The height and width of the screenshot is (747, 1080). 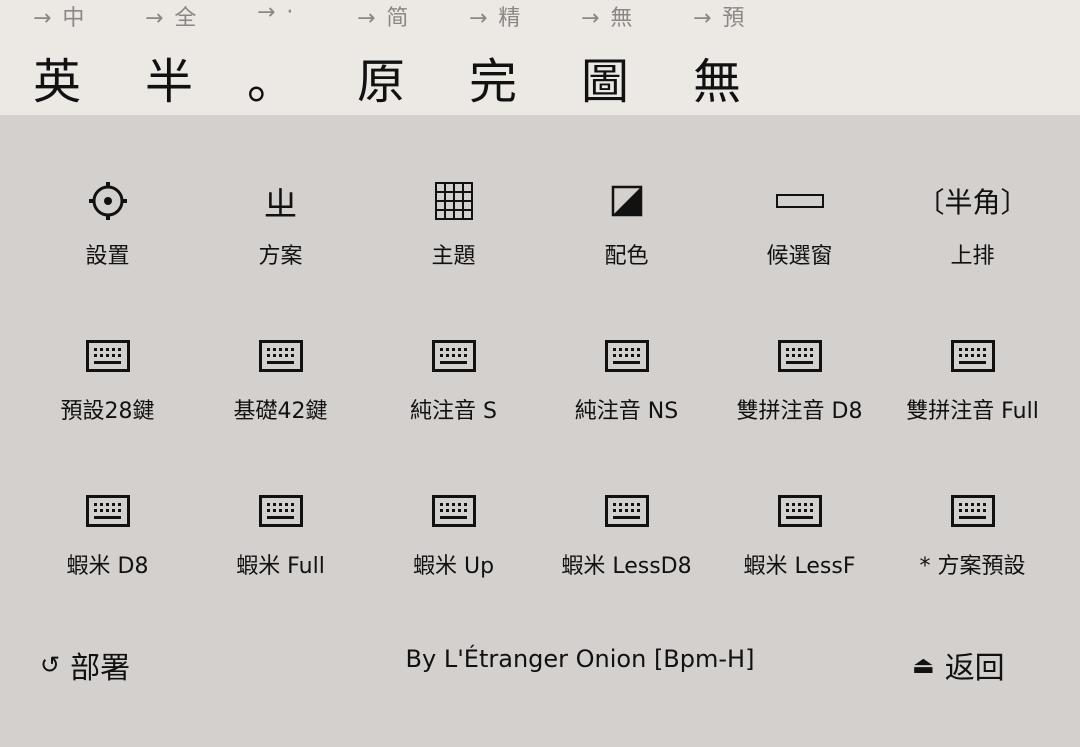 What do you see at coordinates (201, 57) in the screenshot?
I see `toggle-width: → 全 半` at bounding box center [201, 57].